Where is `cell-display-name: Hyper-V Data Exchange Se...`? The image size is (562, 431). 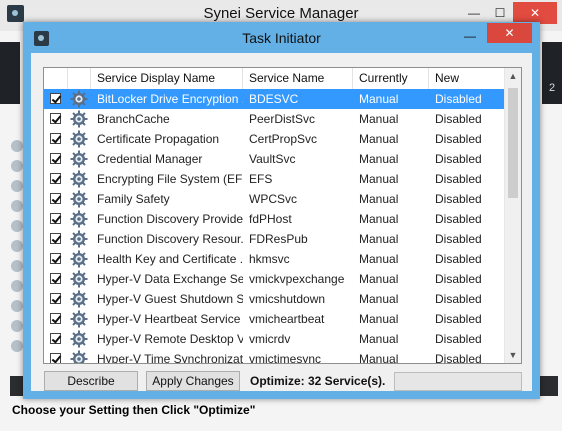
cell-display-name: Hyper-V Data Exchange Se... is located at coordinates (170, 279).